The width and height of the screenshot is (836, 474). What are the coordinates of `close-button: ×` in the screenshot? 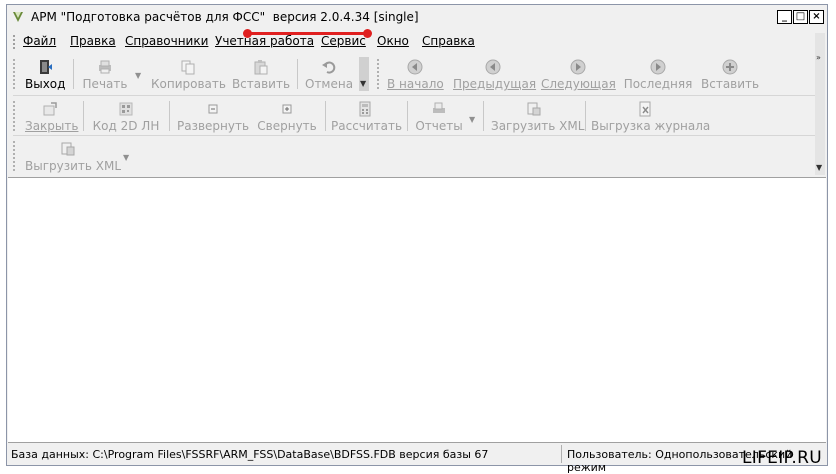 It's located at (816, 17).